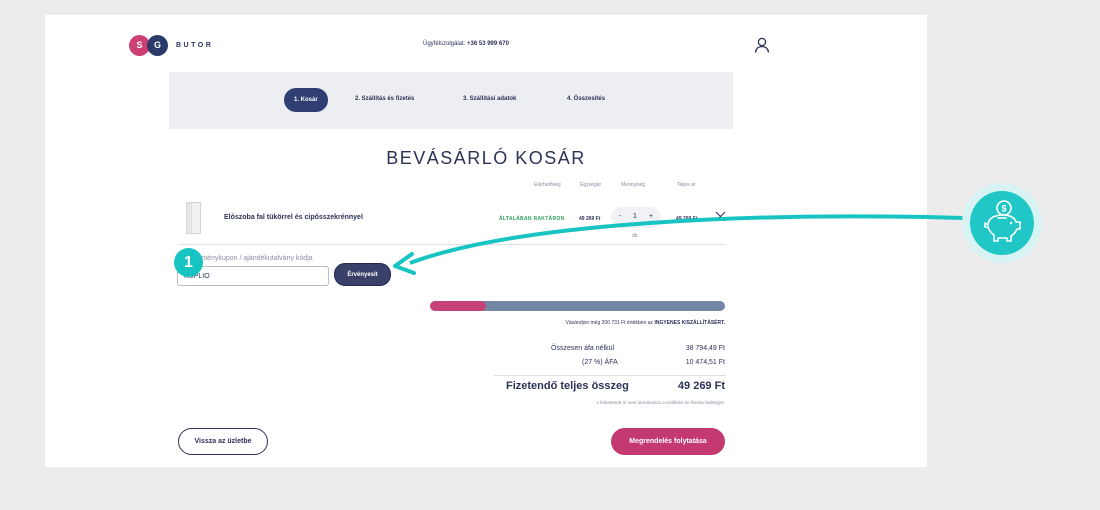 The image size is (1100, 510). I want to click on free-shipping-bold: INGYENES KISZÁLLÍTÁSÉRT., so click(689, 323).